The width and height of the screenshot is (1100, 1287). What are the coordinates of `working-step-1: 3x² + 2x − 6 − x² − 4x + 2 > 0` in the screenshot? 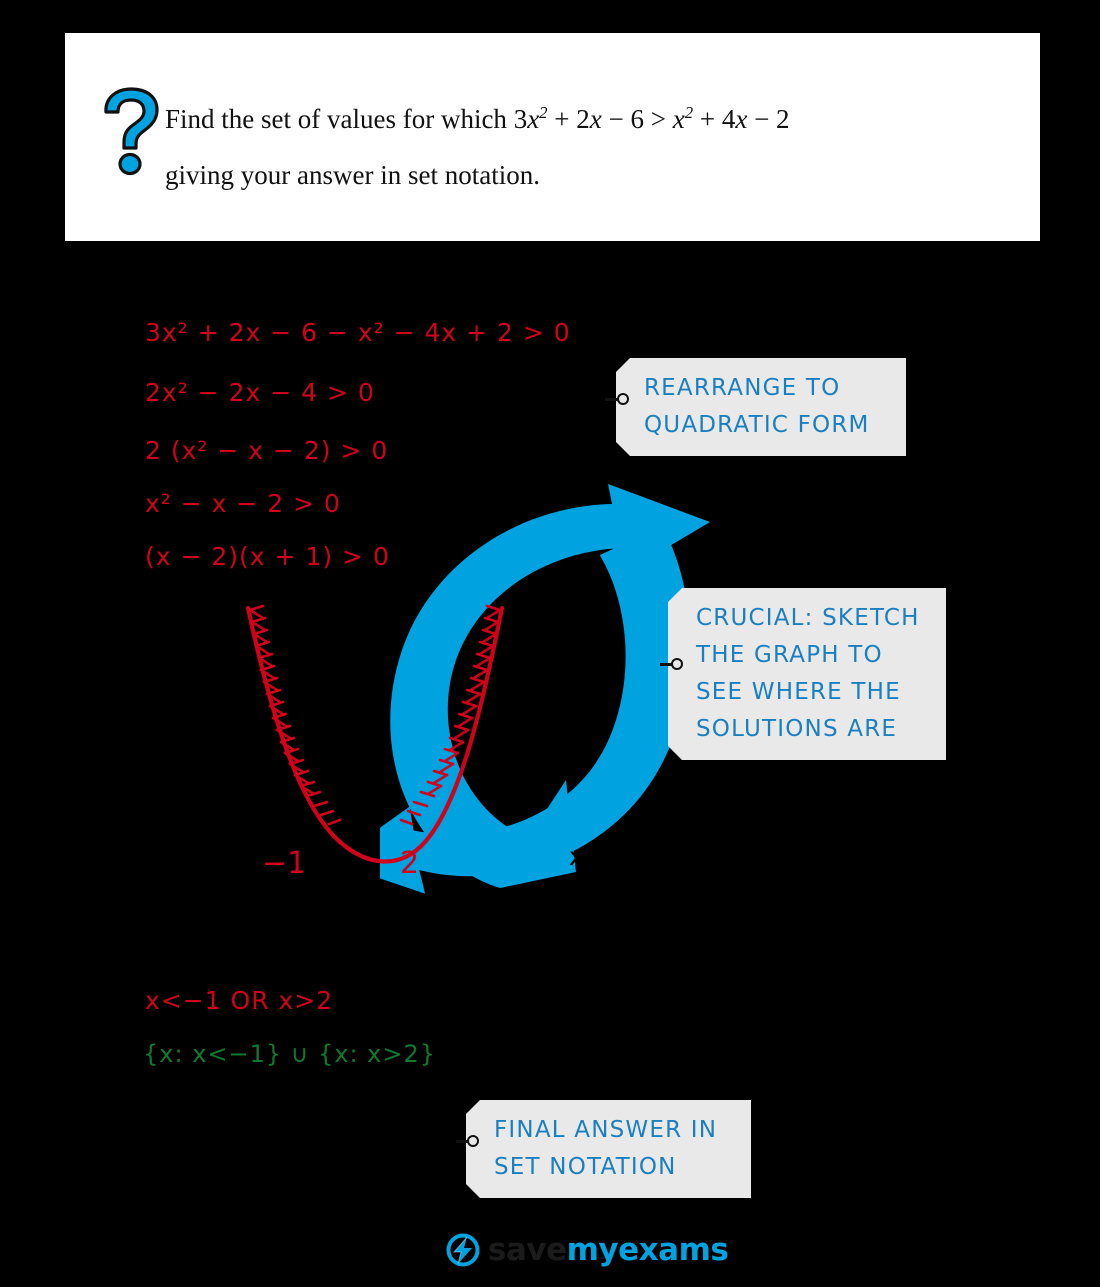 It's located at (358, 332).